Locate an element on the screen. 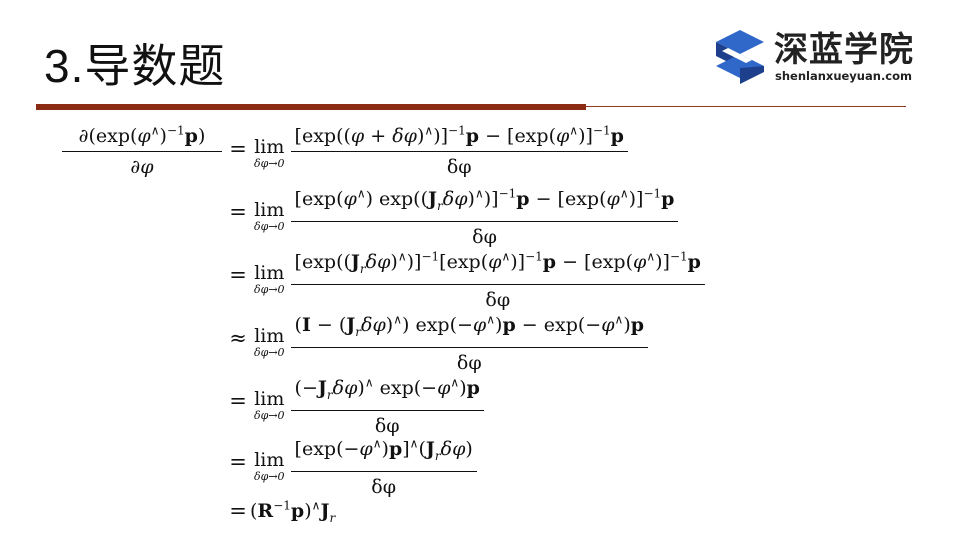 This screenshot has height=540, width=960. lhs-numerator: ∂(exp(φ∧)−1p) is located at coordinates (142, 135).